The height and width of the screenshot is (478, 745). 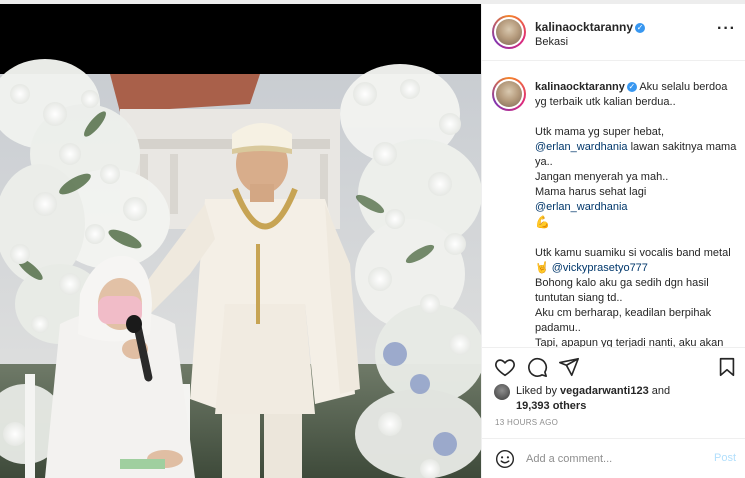 What do you see at coordinates (611, 459) in the screenshot?
I see `comment-input` at bounding box center [611, 459].